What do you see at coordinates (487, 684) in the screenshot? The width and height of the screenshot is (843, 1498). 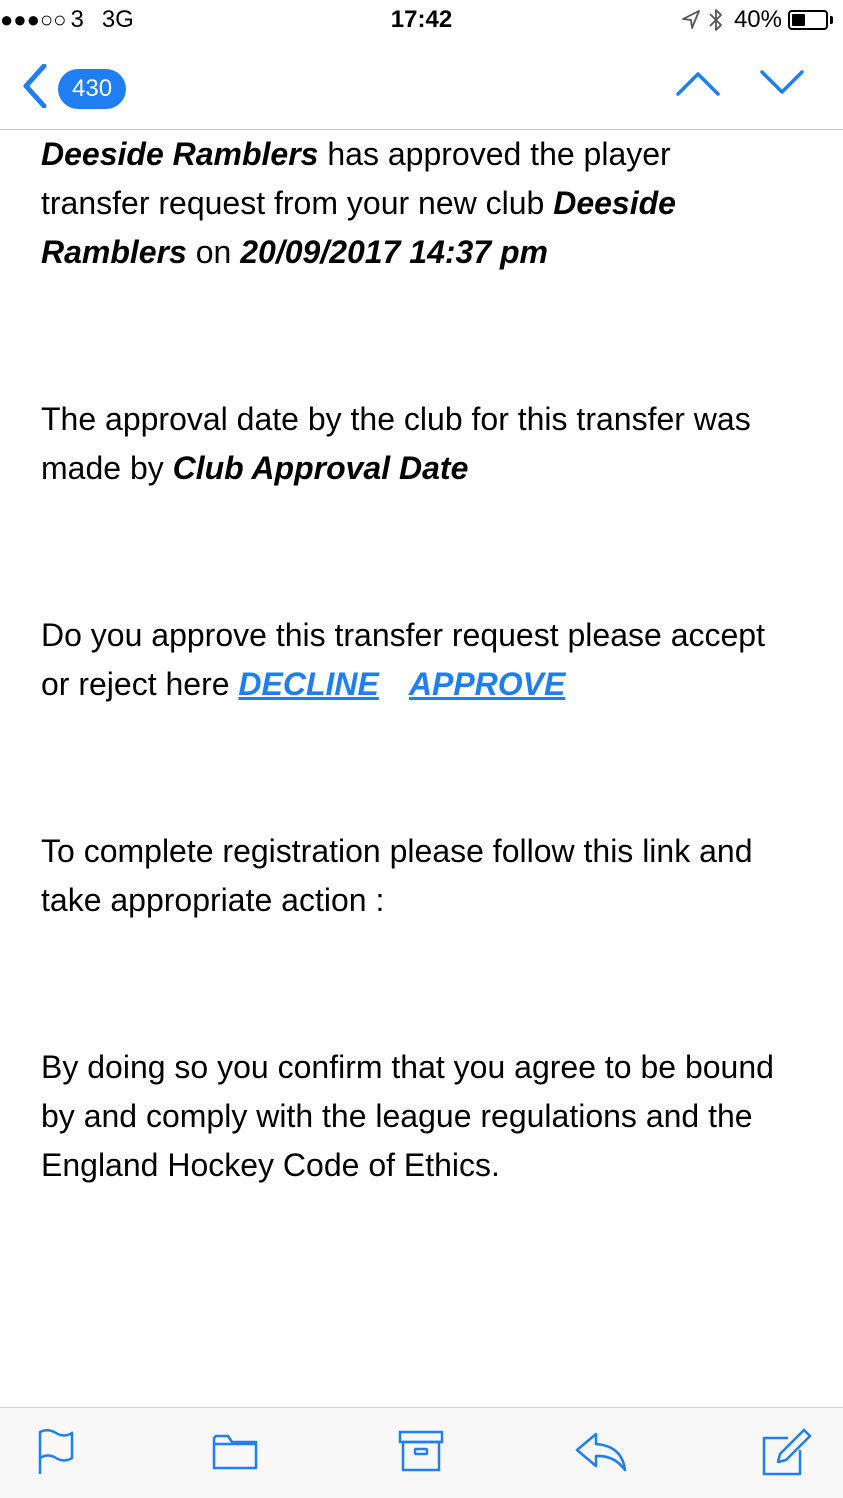 I see `approve-link: APPROVE` at bounding box center [487, 684].